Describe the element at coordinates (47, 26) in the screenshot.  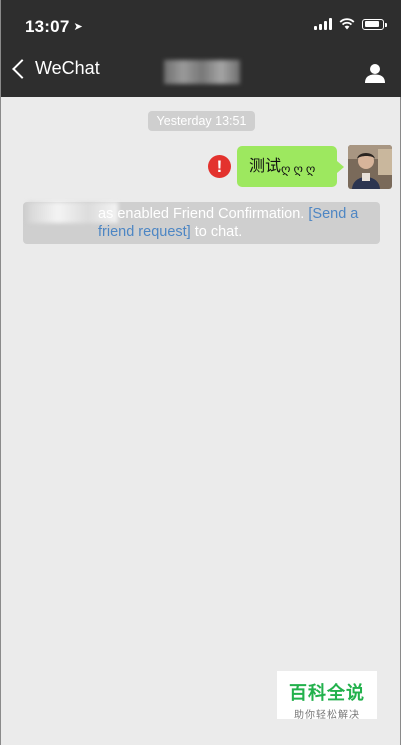
I see `time-text: 13:07` at that location.